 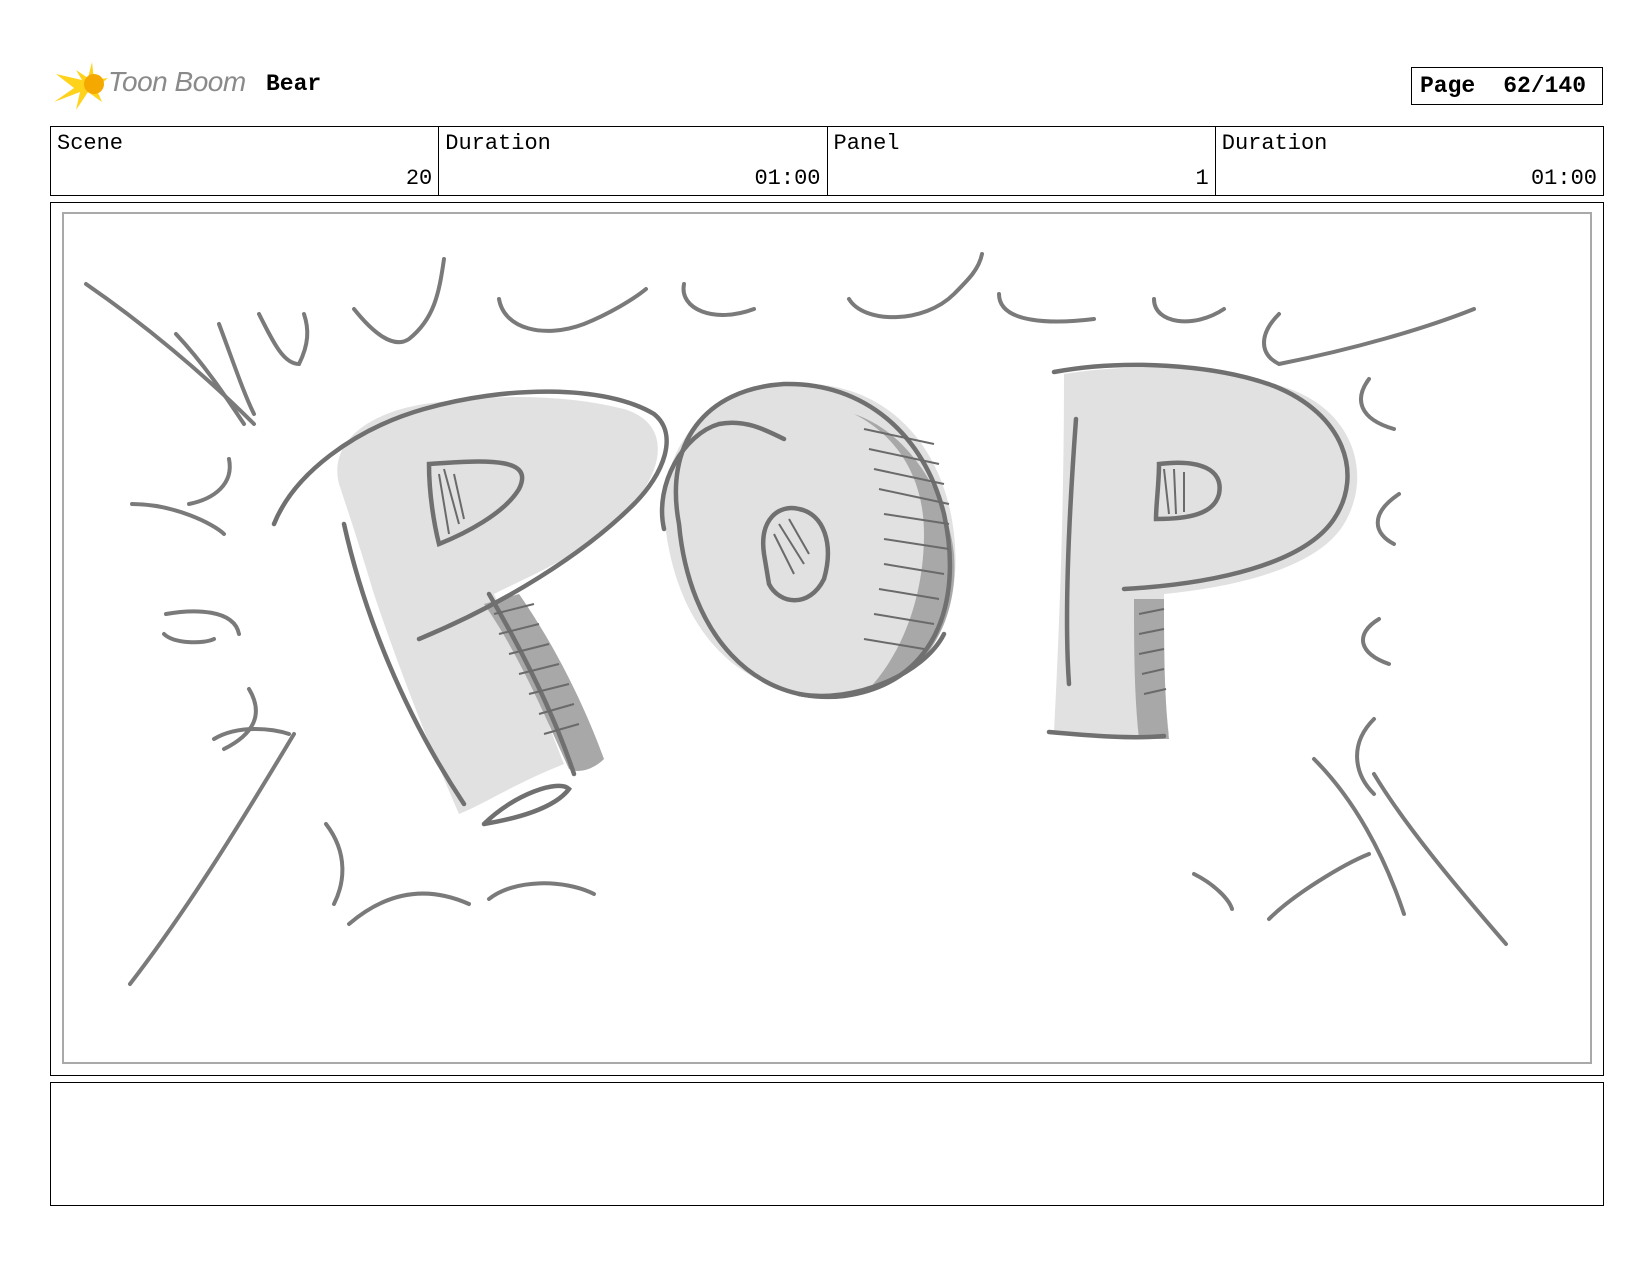 What do you see at coordinates (1202, 551) in the screenshot?
I see `letter-p-right` at bounding box center [1202, 551].